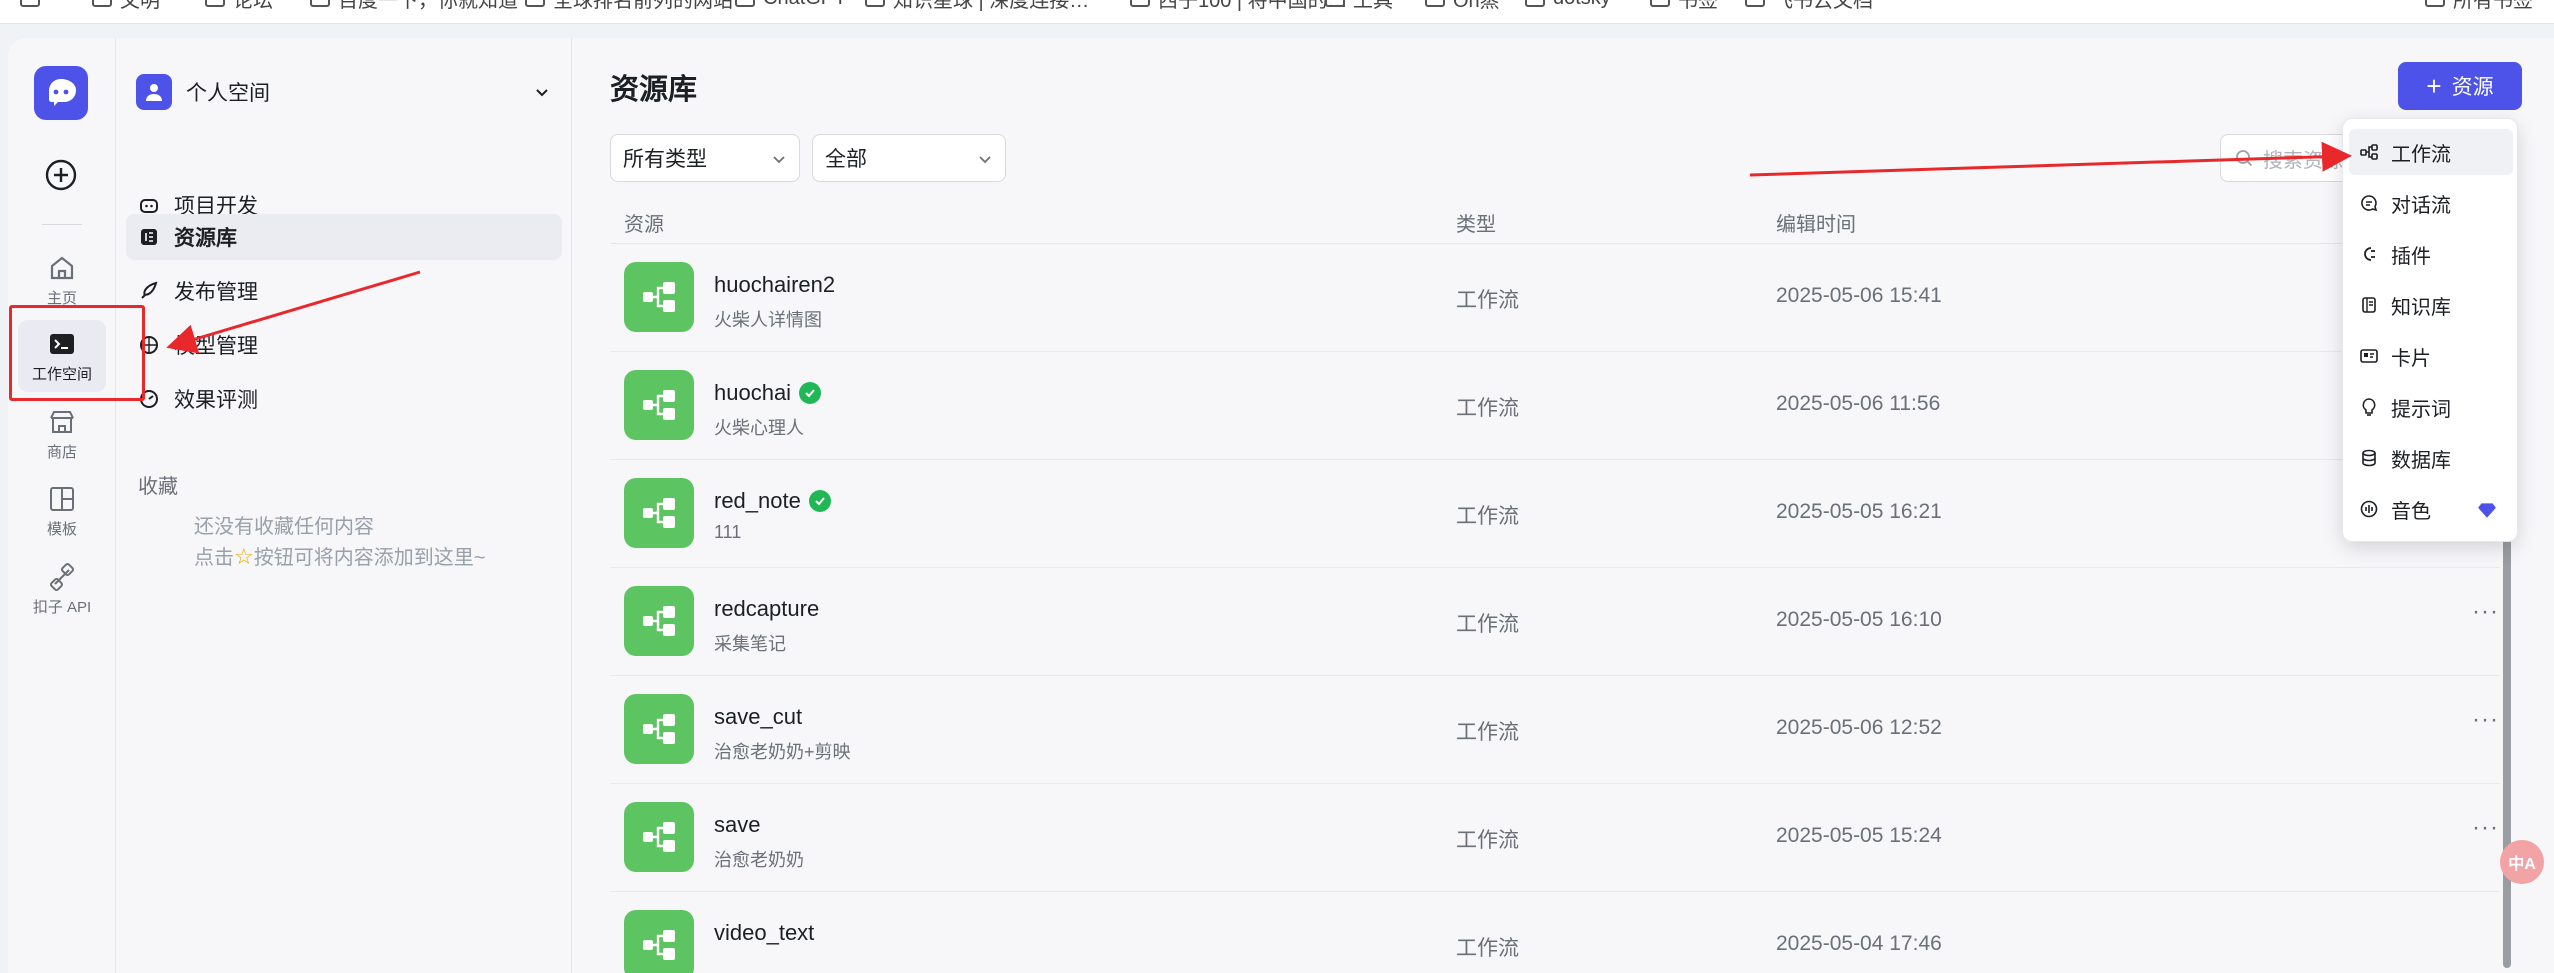 The image size is (2554, 973). I want to click on nav-item-models: 模型管理, so click(344, 345).